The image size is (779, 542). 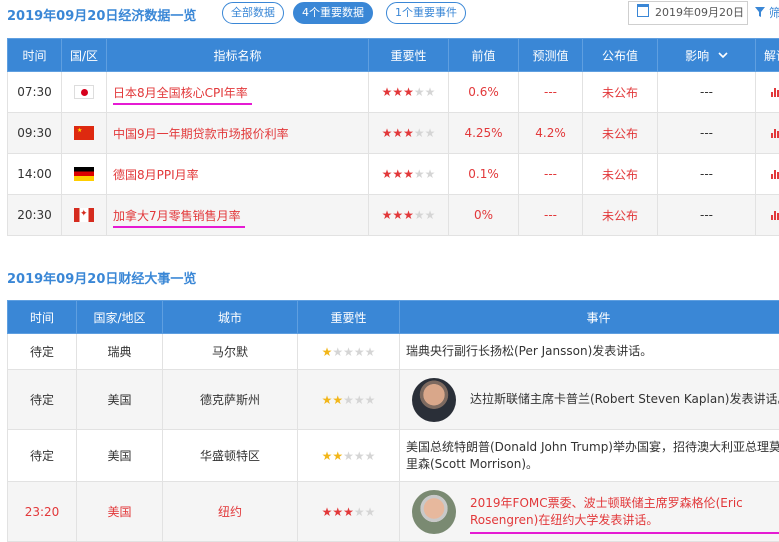 I want to click on col-region: 国/区, so click(x=84, y=55).